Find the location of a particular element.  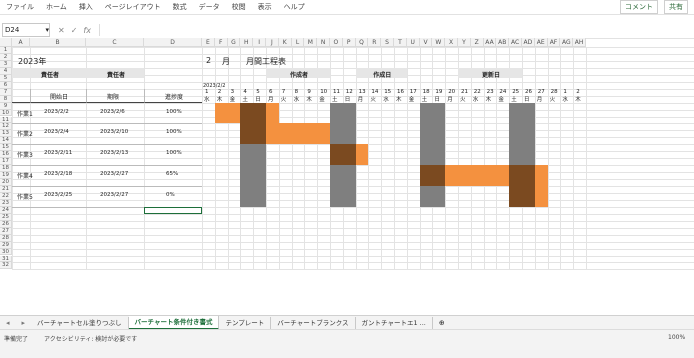

select-all-corner is located at coordinates (6, 42).